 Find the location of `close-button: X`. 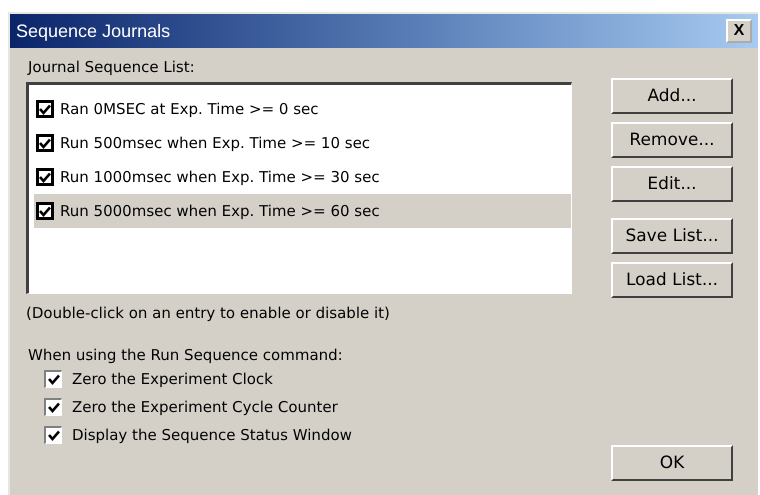

close-button: X is located at coordinates (739, 31).